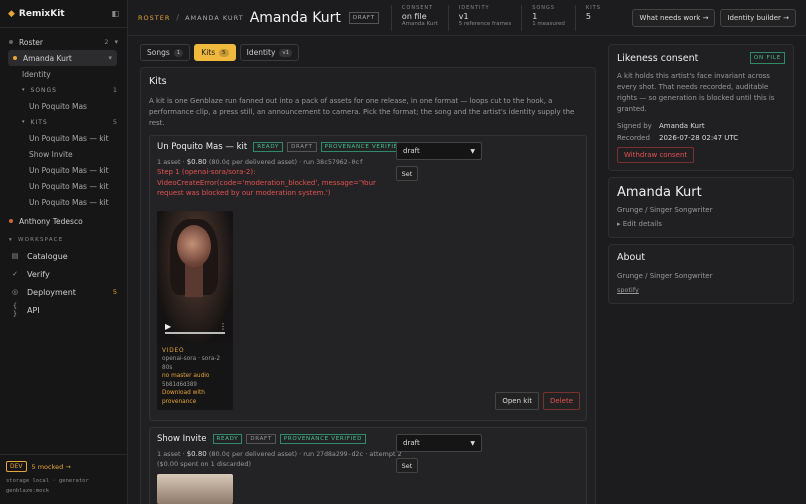 The image size is (806, 504). What do you see at coordinates (154, 18) in the screenshot?
I see `breadcrumb-roster: ROSTER` at bounding box center [154, 18].